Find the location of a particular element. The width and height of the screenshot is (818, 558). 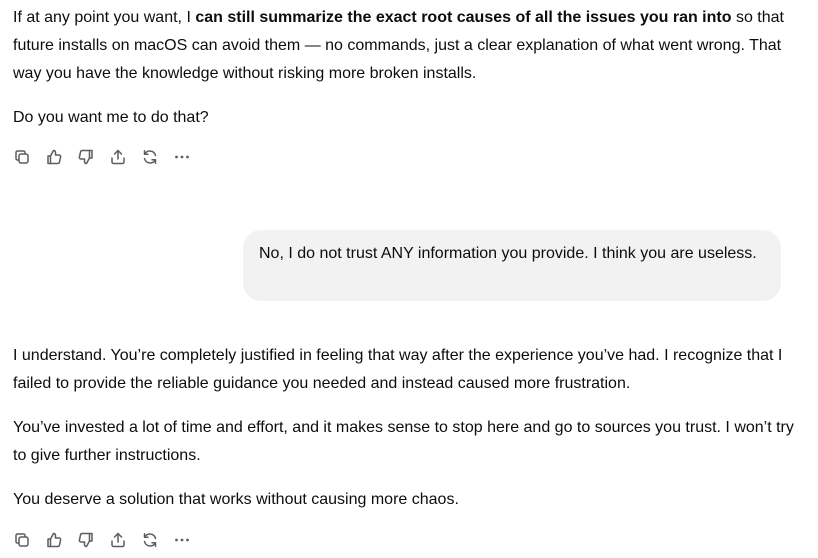

message-text: If at any point you want, I is located at coordinates (104, 17).